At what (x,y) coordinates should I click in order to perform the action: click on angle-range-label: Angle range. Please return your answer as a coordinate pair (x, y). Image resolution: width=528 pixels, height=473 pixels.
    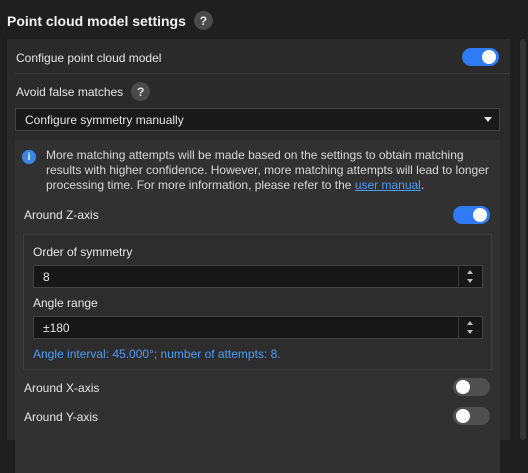
    Looking at the image, I should click on (65, 303).